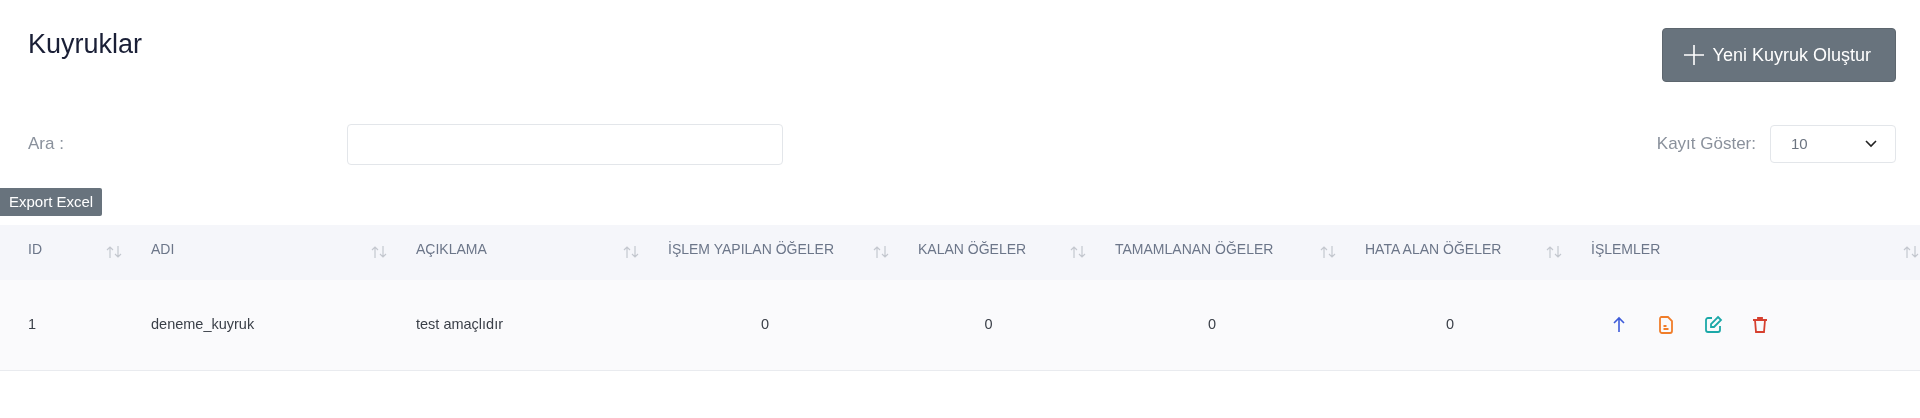 The image size is (1920, 418). What do you see at coordinates (1626, 249) in the screenshot?
I see `column-header: İŞLEMLER` at bounding box center [1626, 249].